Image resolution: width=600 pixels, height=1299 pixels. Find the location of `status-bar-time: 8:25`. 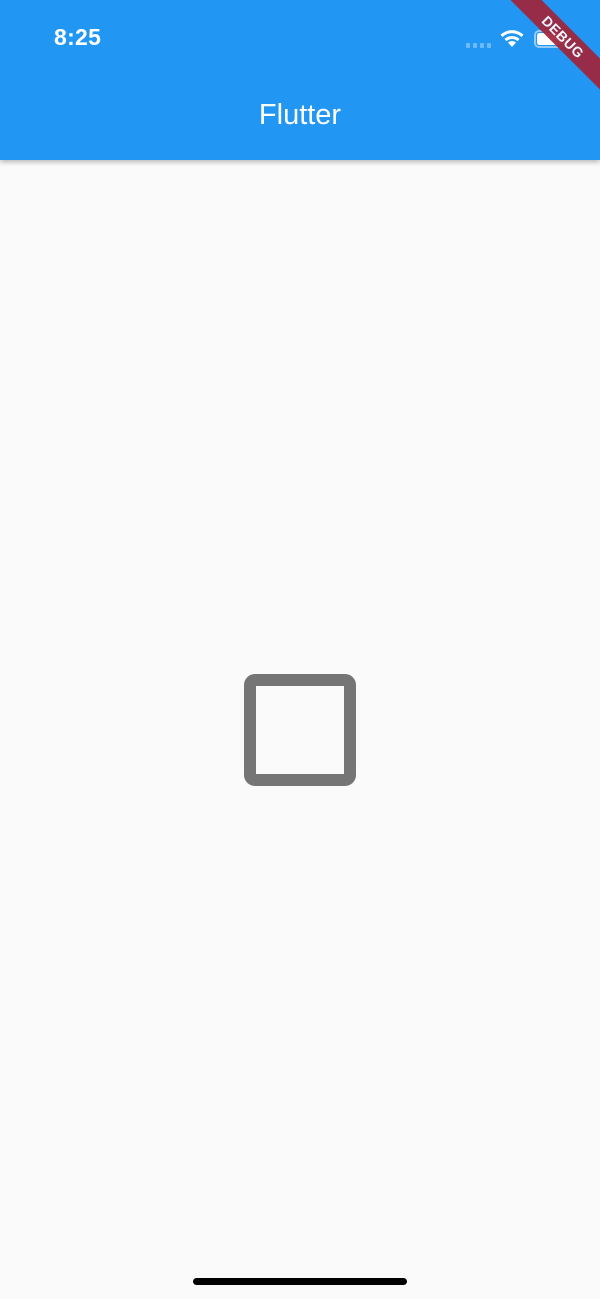

status-bar-time: 8:25 is located at coordinates (78, 37).